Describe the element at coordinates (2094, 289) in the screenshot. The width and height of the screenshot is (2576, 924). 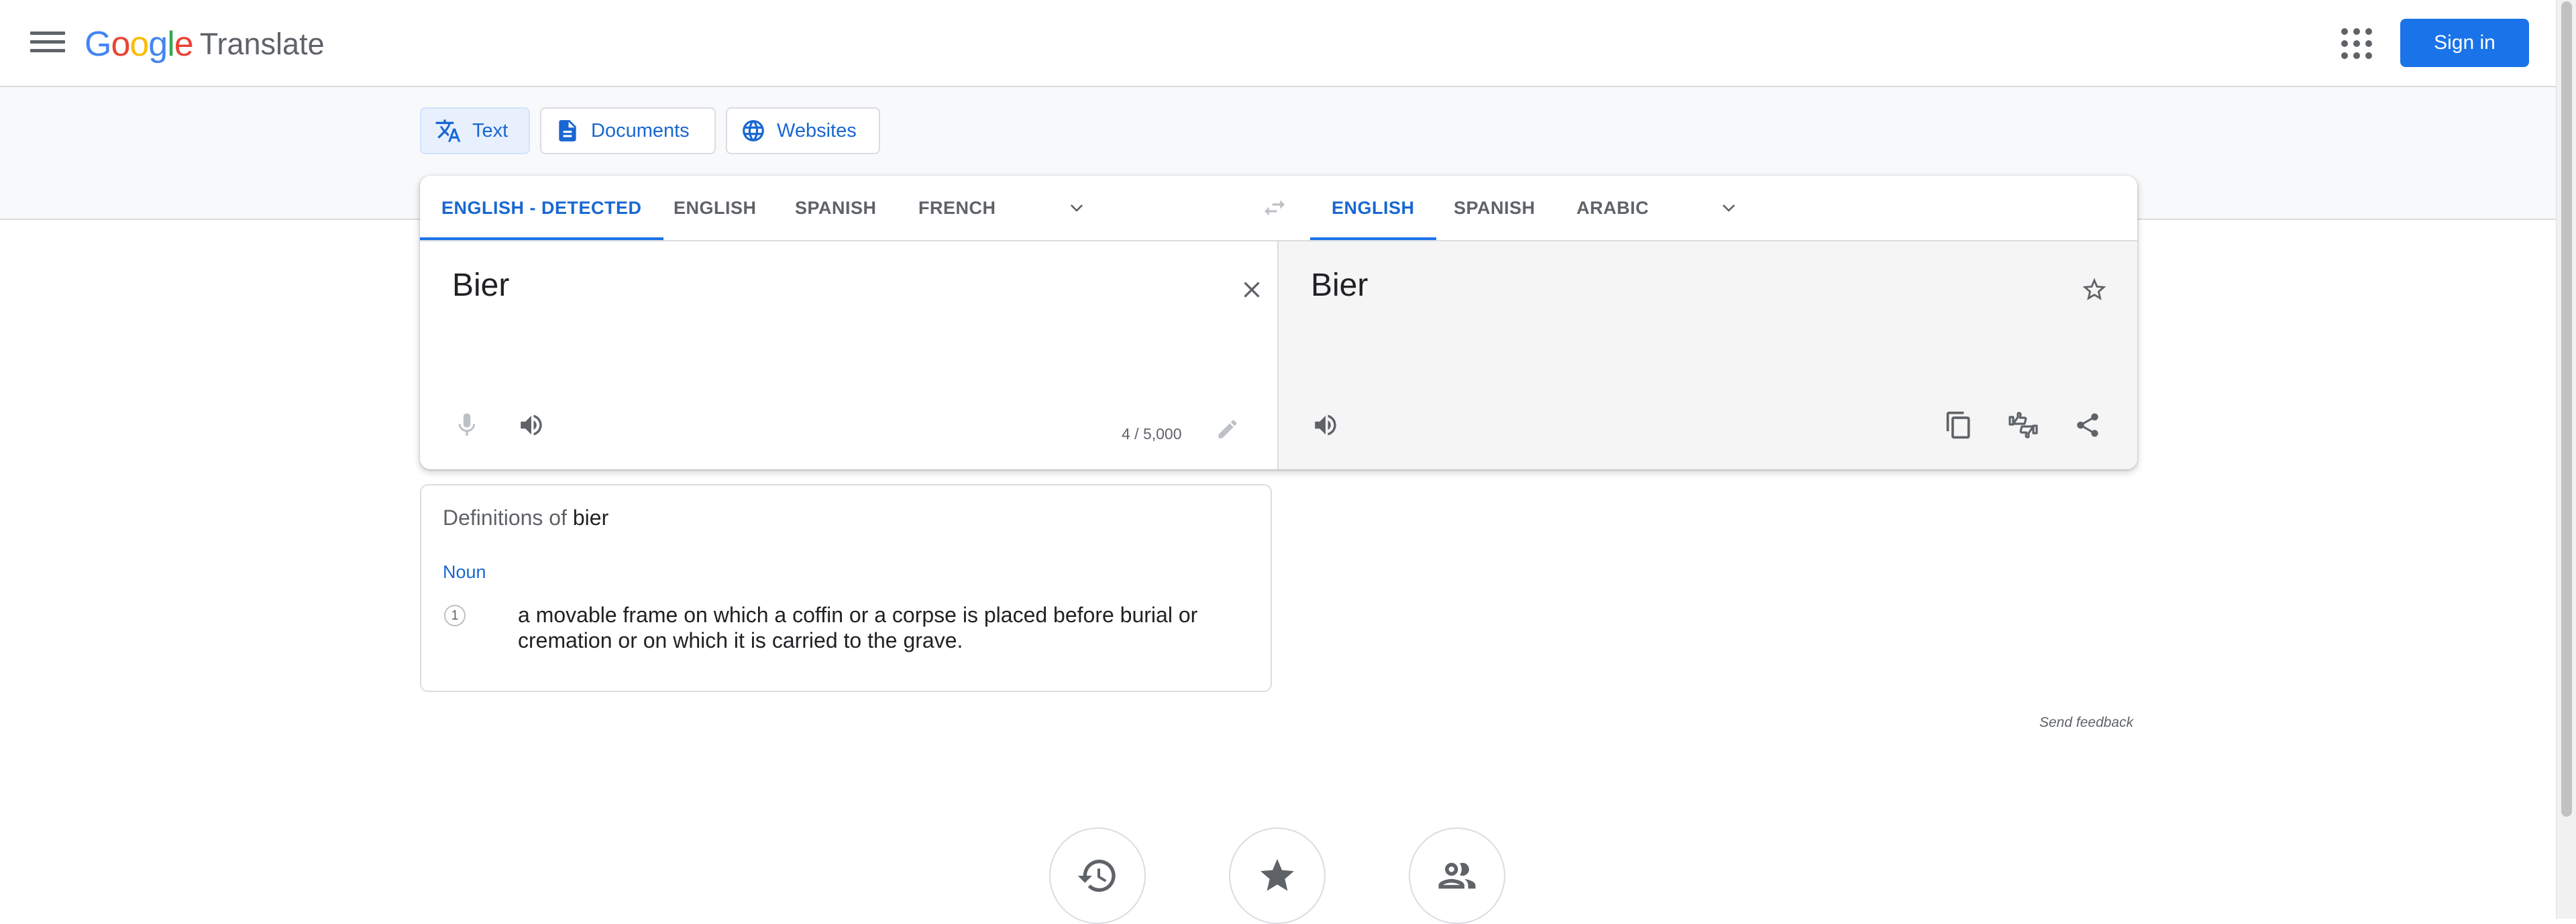
I see `save-translation-star-icon` at that location.